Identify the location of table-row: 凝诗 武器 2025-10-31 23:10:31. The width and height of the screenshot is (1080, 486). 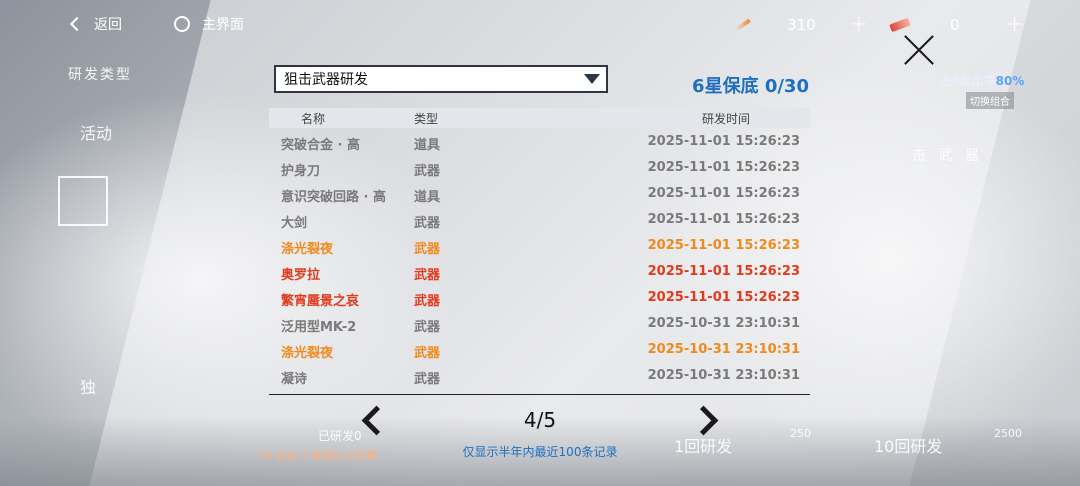
(539, 375).